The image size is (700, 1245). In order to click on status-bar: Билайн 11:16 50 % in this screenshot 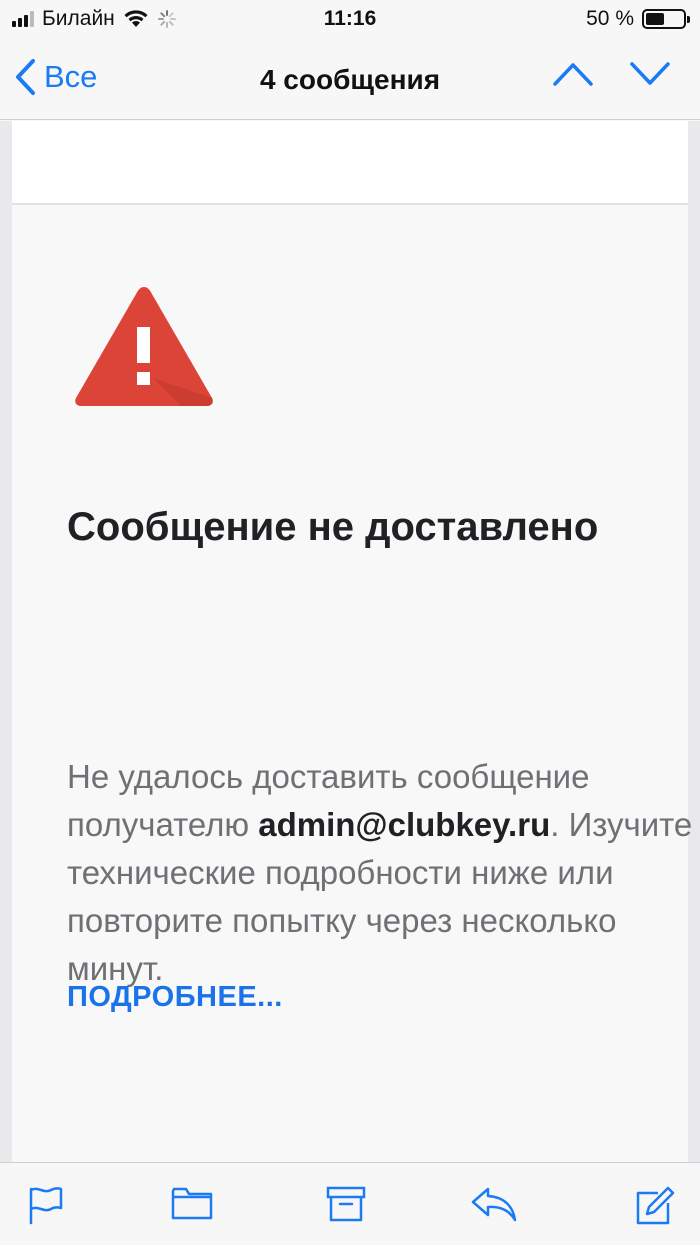, I will do `click(350, 20)`.